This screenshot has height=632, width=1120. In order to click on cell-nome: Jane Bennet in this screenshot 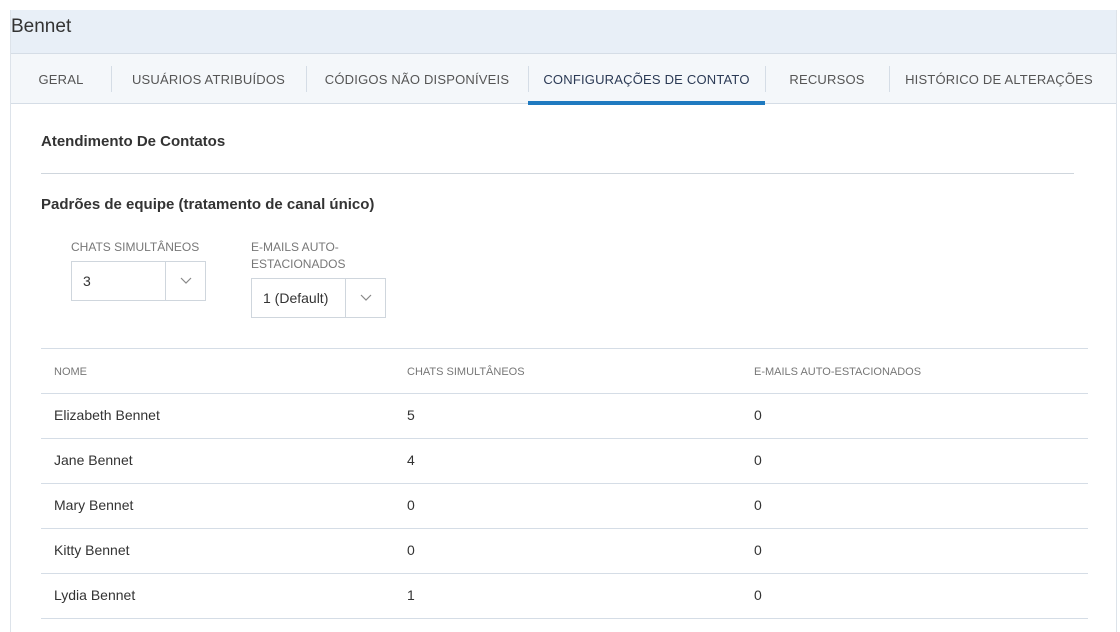, I will do `click(93, 460)`.